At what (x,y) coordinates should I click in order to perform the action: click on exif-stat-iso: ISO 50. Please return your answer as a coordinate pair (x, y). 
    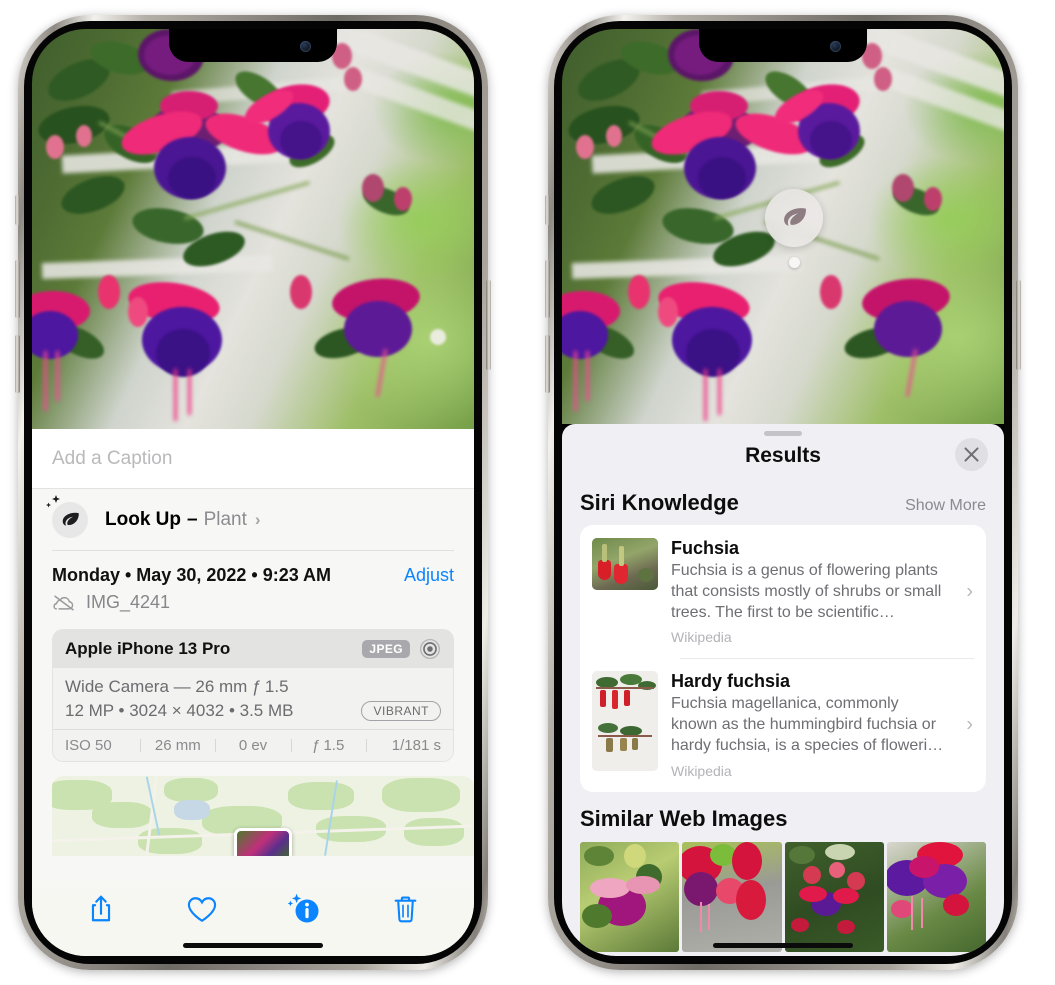
    Looking at the image, I should click on (88, 745).